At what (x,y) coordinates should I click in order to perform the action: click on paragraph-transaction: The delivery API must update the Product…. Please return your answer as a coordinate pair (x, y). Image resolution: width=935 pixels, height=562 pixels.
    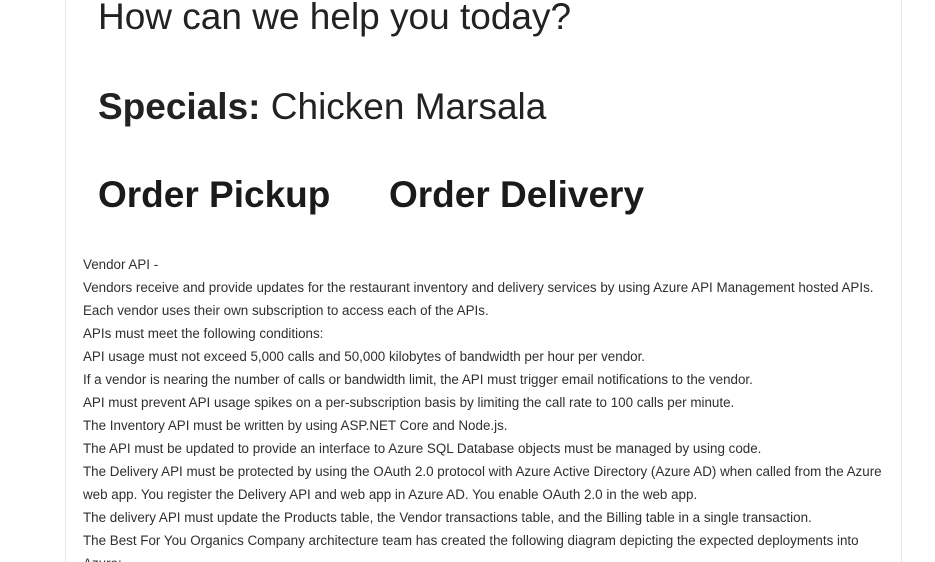
    Looking at the image, I should click on (447, 517).